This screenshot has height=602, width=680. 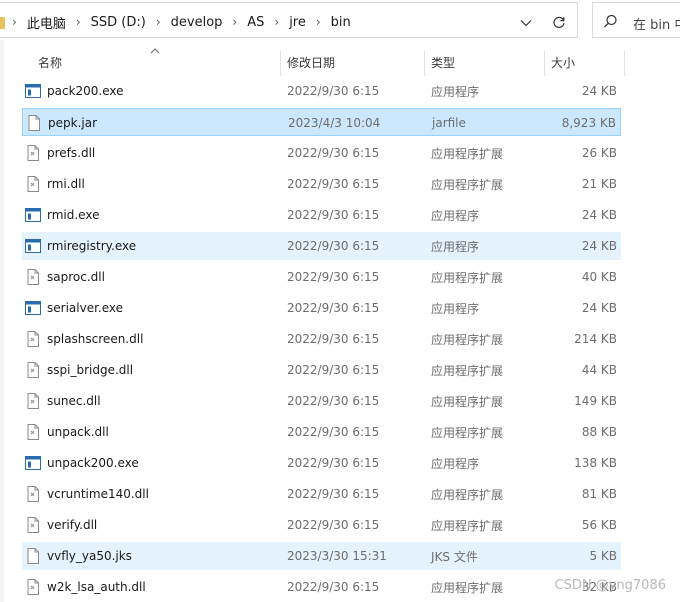 What do you see at coordinates (454, 556) in the screenshot?
I see `file-type: JKS 文件` at bounding box center [454, 556].